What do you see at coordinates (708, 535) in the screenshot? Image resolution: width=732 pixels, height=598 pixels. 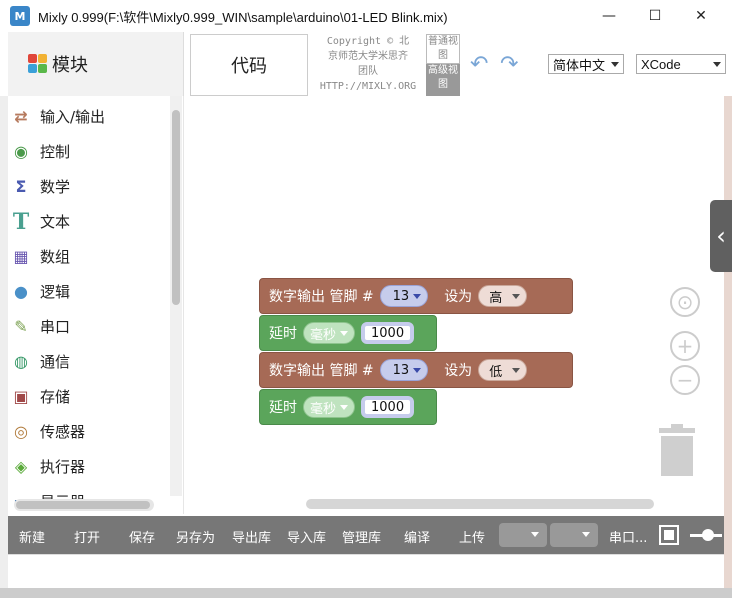 I see `zoom-slider-handle` at bounding box center [708, 535].